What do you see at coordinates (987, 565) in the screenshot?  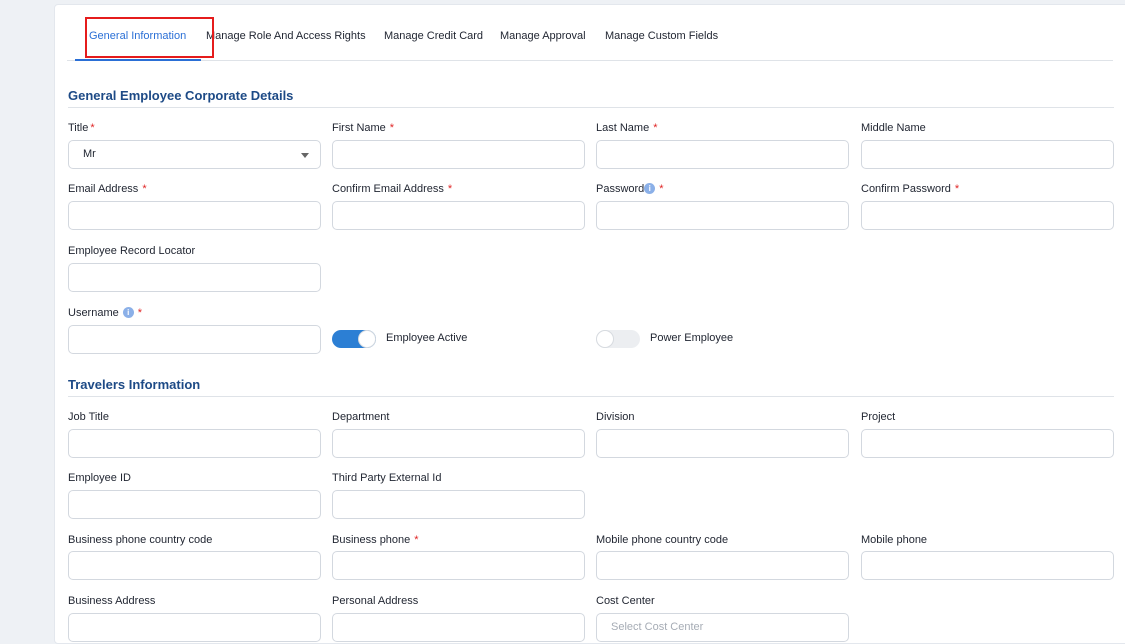 I see `mobile-phone-input` at bounding box center [987, 565].